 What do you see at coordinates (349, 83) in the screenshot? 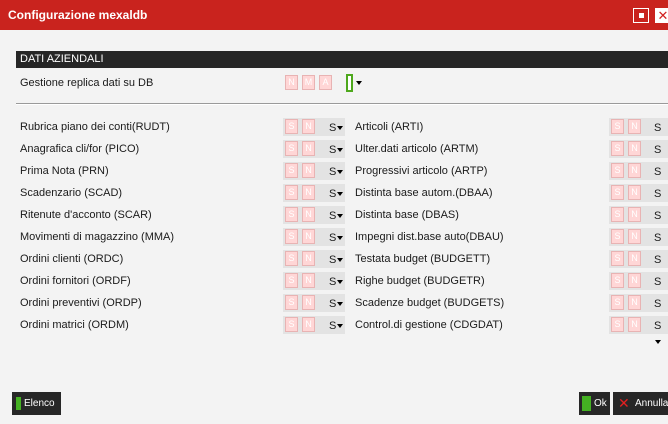
I see `replica-select` at bounding box center [349, 83].